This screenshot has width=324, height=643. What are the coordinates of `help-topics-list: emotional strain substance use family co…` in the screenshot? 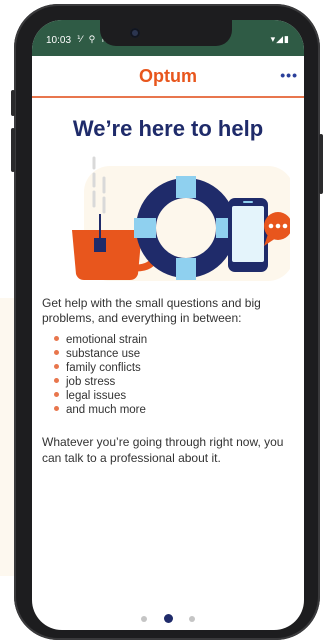 It's located at (100, 375).